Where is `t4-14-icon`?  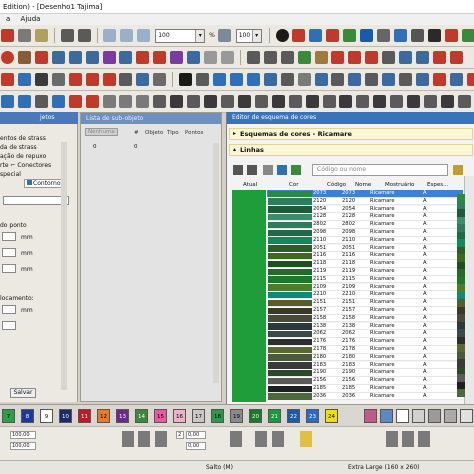 t4-14-icon is located at coordinates (227, 101).